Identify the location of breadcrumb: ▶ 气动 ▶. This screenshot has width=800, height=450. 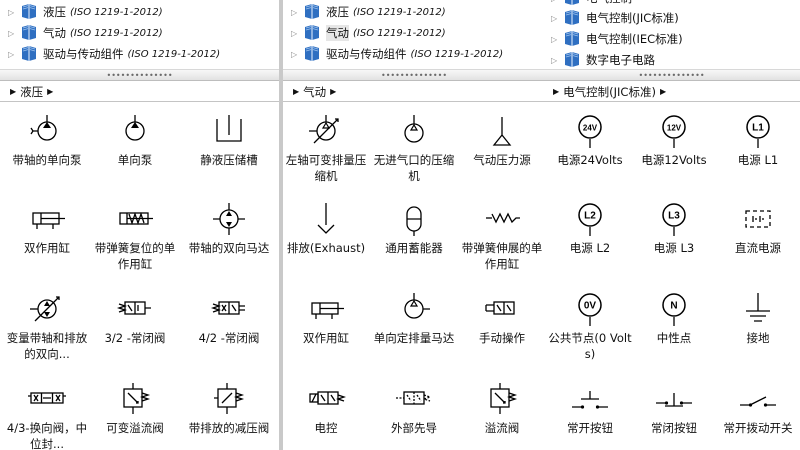
(414, 92).